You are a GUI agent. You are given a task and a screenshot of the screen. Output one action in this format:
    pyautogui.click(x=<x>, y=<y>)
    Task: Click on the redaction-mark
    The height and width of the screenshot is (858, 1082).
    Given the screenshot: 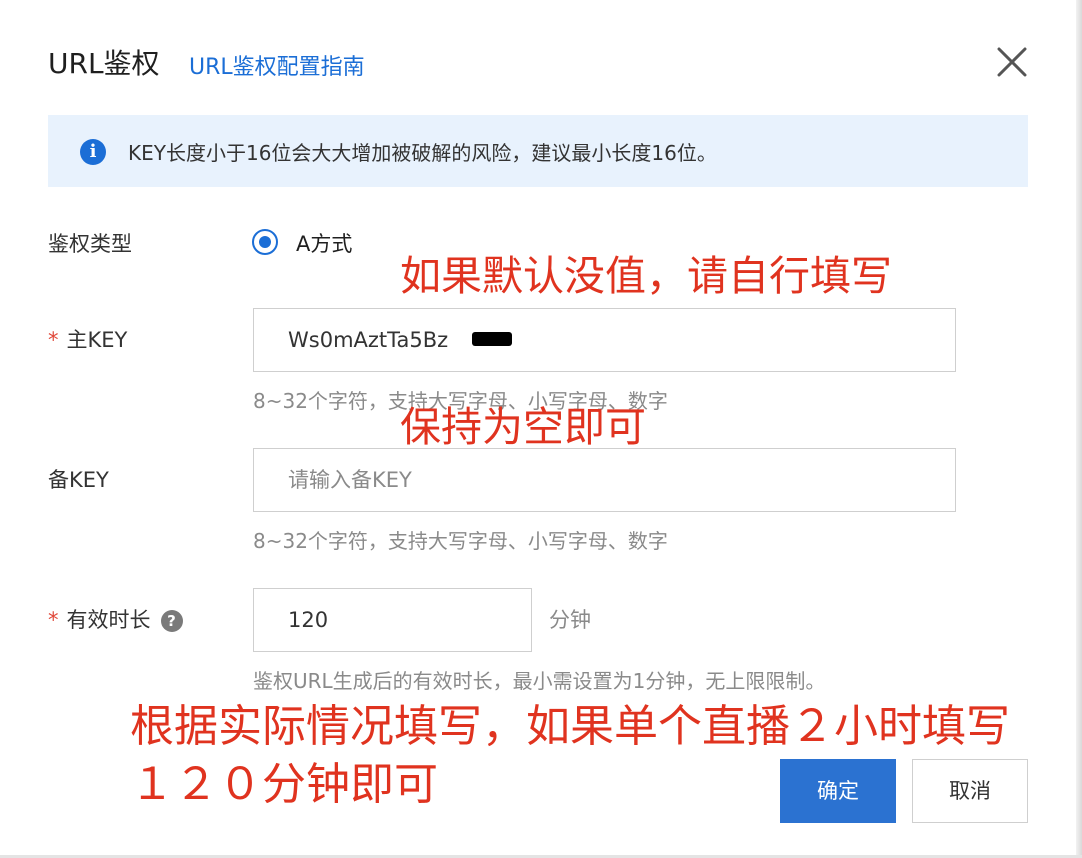 What is the action you would take?
    pyautogui.click(x=492, y=339)
    